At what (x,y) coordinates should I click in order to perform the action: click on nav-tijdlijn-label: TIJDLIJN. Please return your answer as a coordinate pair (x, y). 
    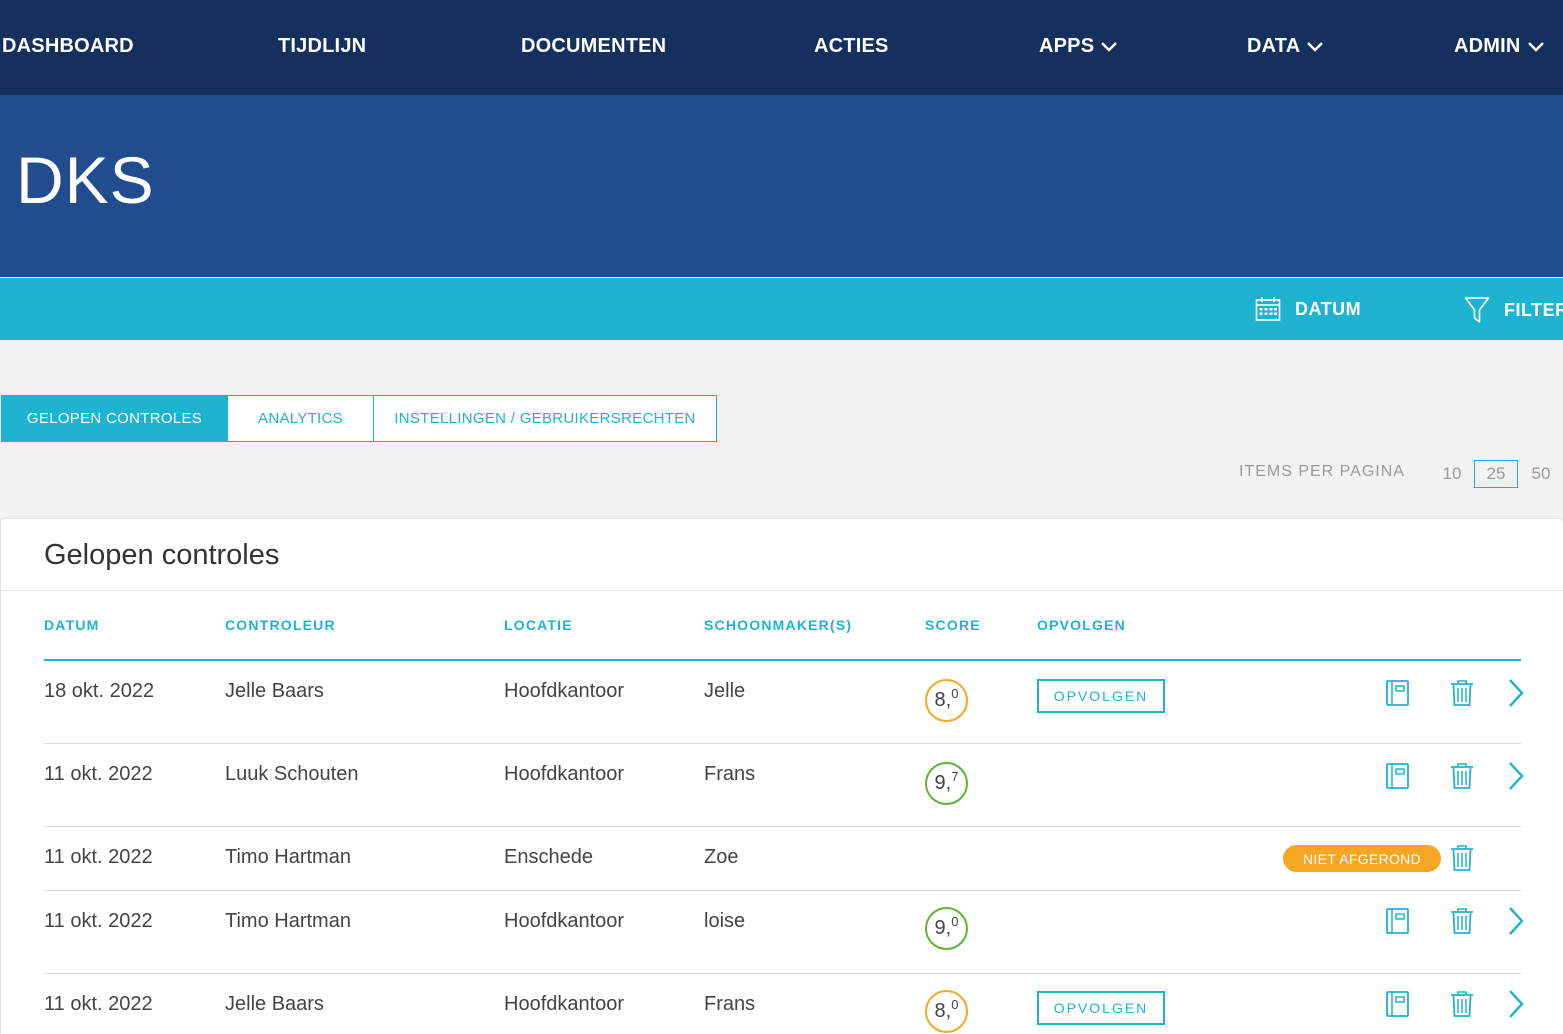
    Looking at the image, I should click on (322, 46).